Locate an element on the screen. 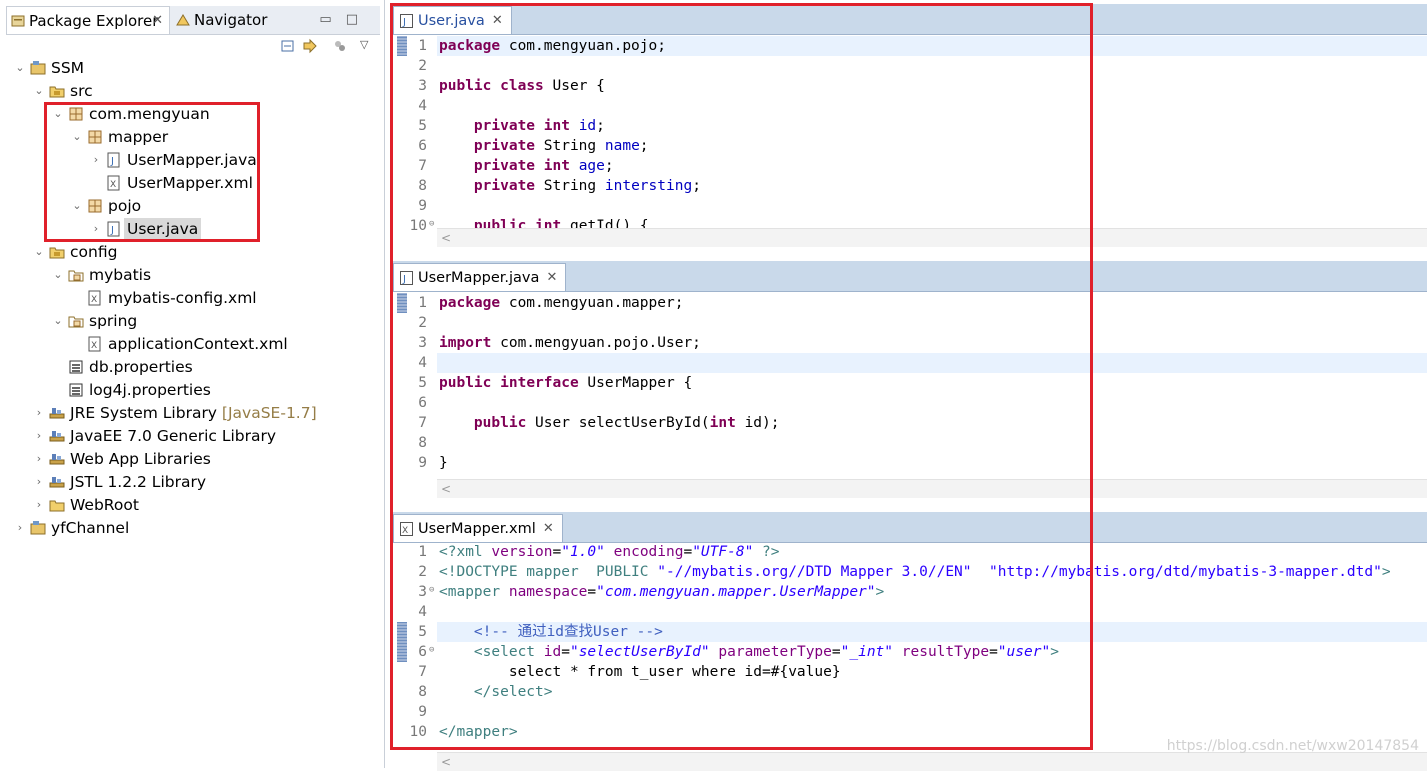 This screenshot has height=771, width=1427. line-number: 1 is located at coordinates (422, 303).